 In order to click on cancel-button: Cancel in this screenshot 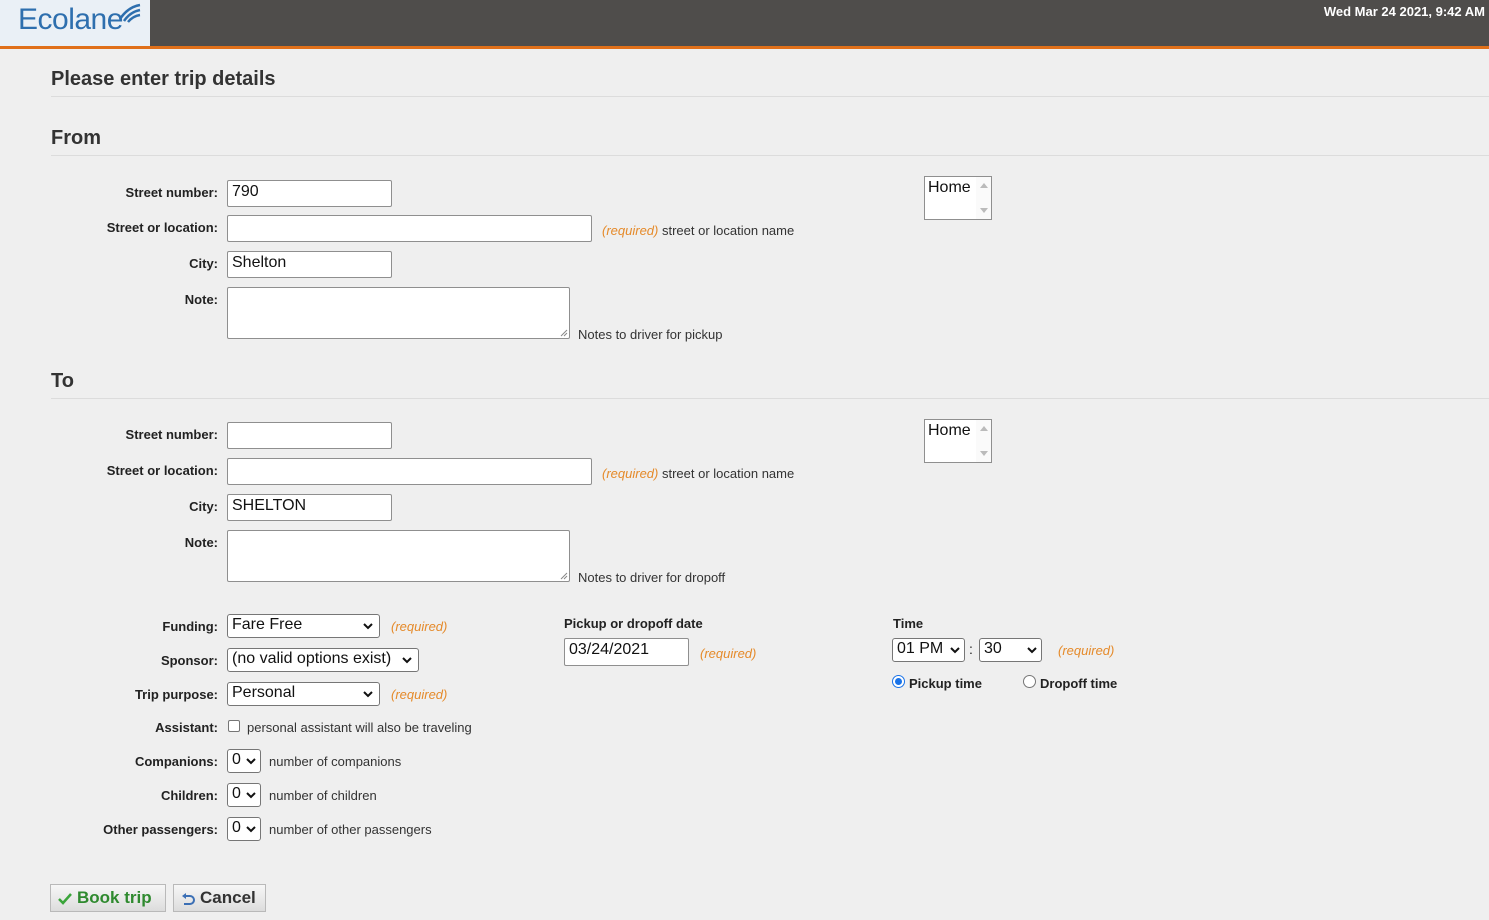, I will do `click(219, 898)`.